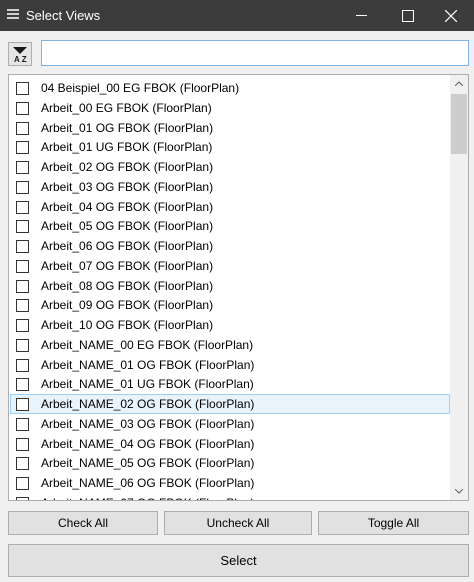 Image resolution: width=474 pixels, height=582 pixels. I want to click on list-icon, so click(13, 15).